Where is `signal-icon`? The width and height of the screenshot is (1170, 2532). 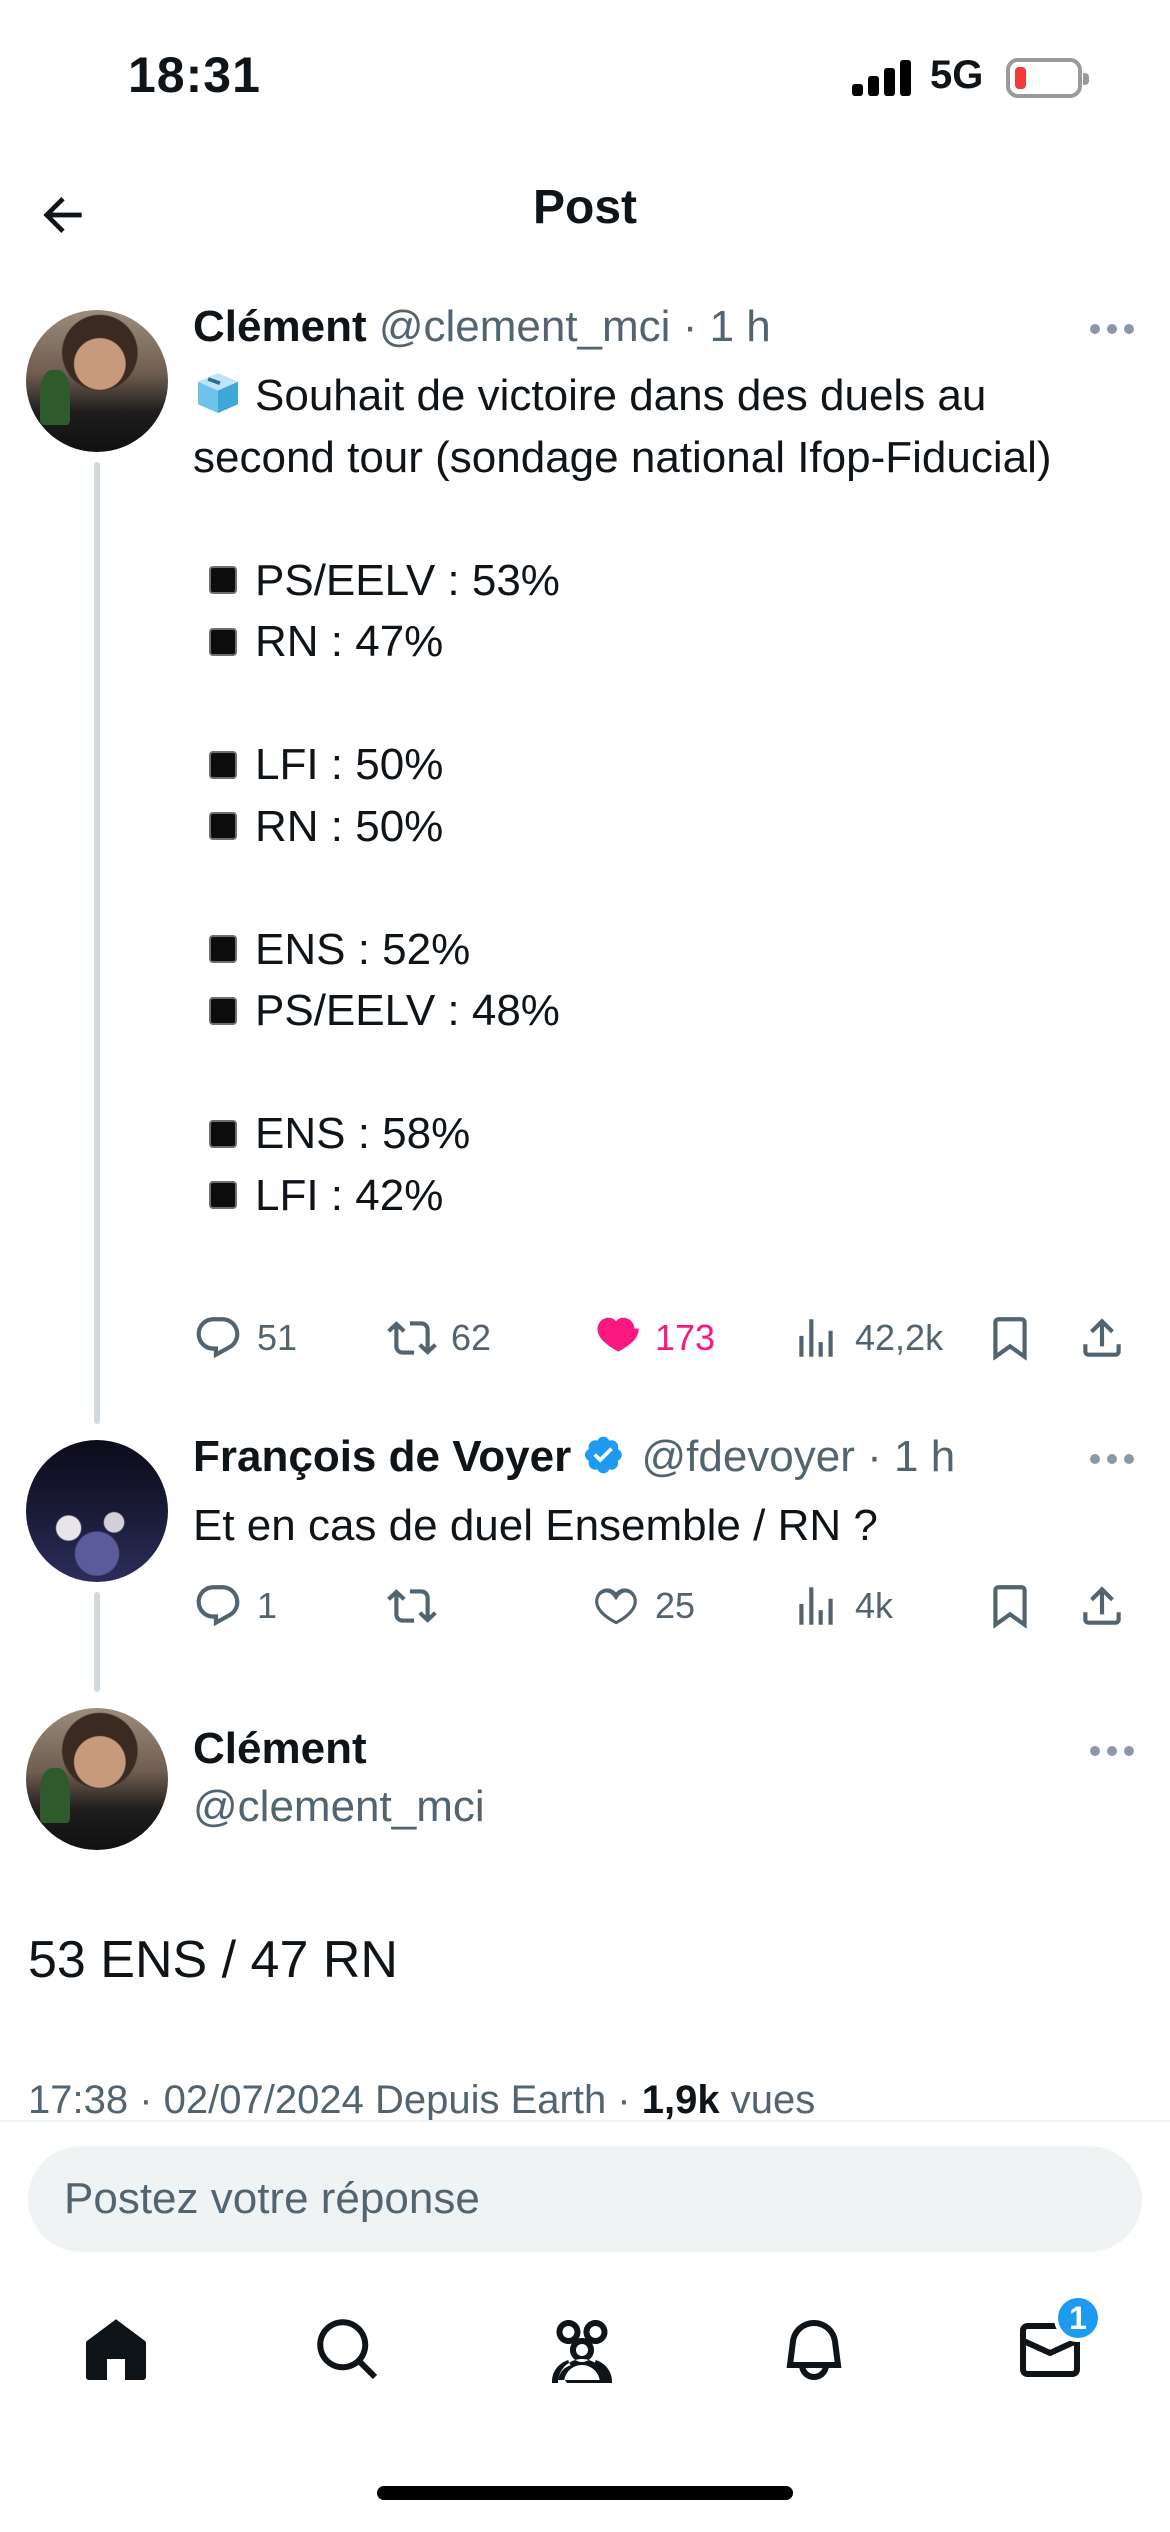
signal-icon is located at coordinates (883, 78).